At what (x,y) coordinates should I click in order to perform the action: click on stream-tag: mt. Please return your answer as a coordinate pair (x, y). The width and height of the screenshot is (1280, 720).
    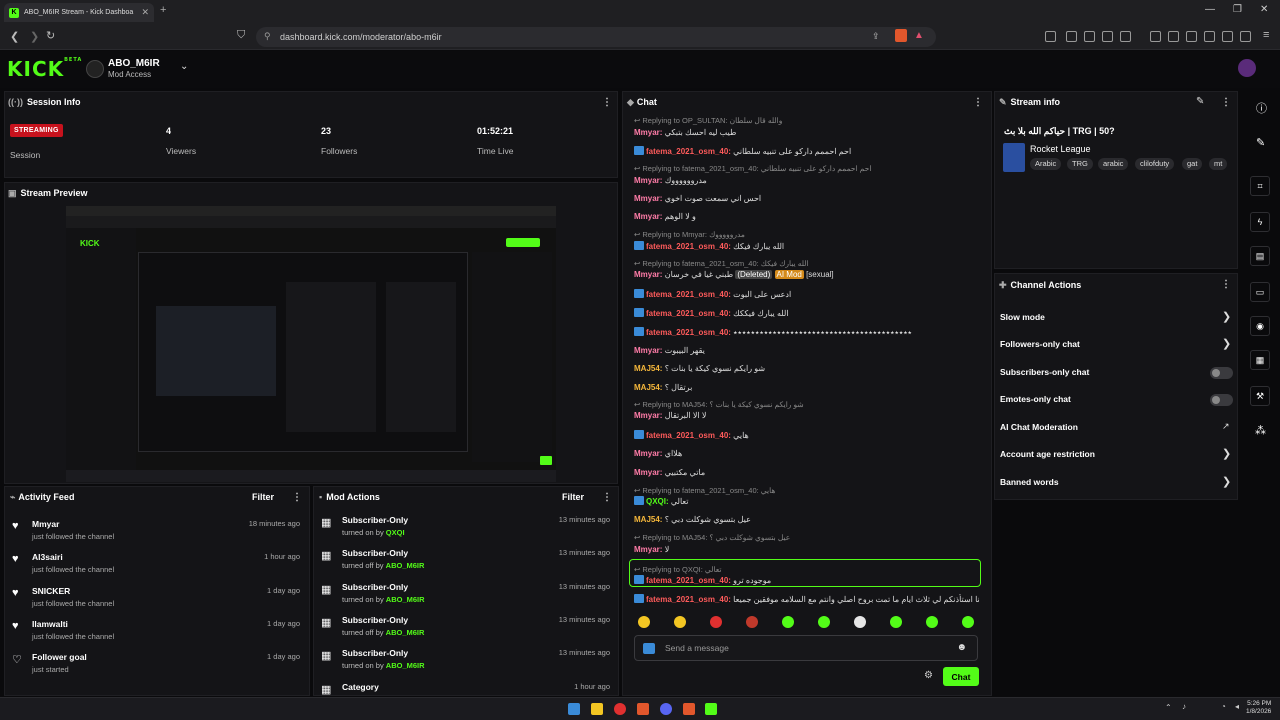
    Looking at the image, I should click on (1218, 164).